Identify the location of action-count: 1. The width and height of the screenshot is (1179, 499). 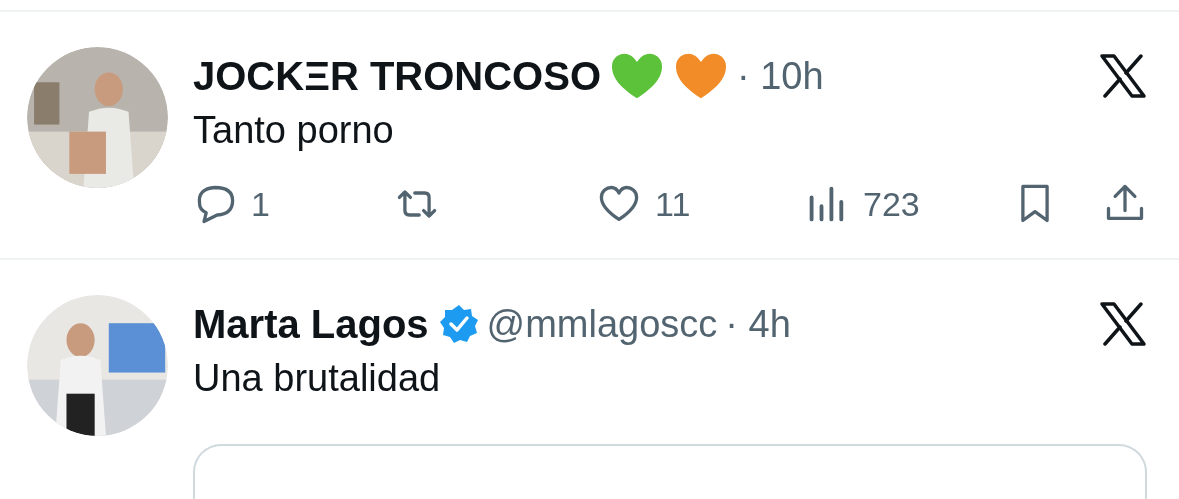
(260, 204).